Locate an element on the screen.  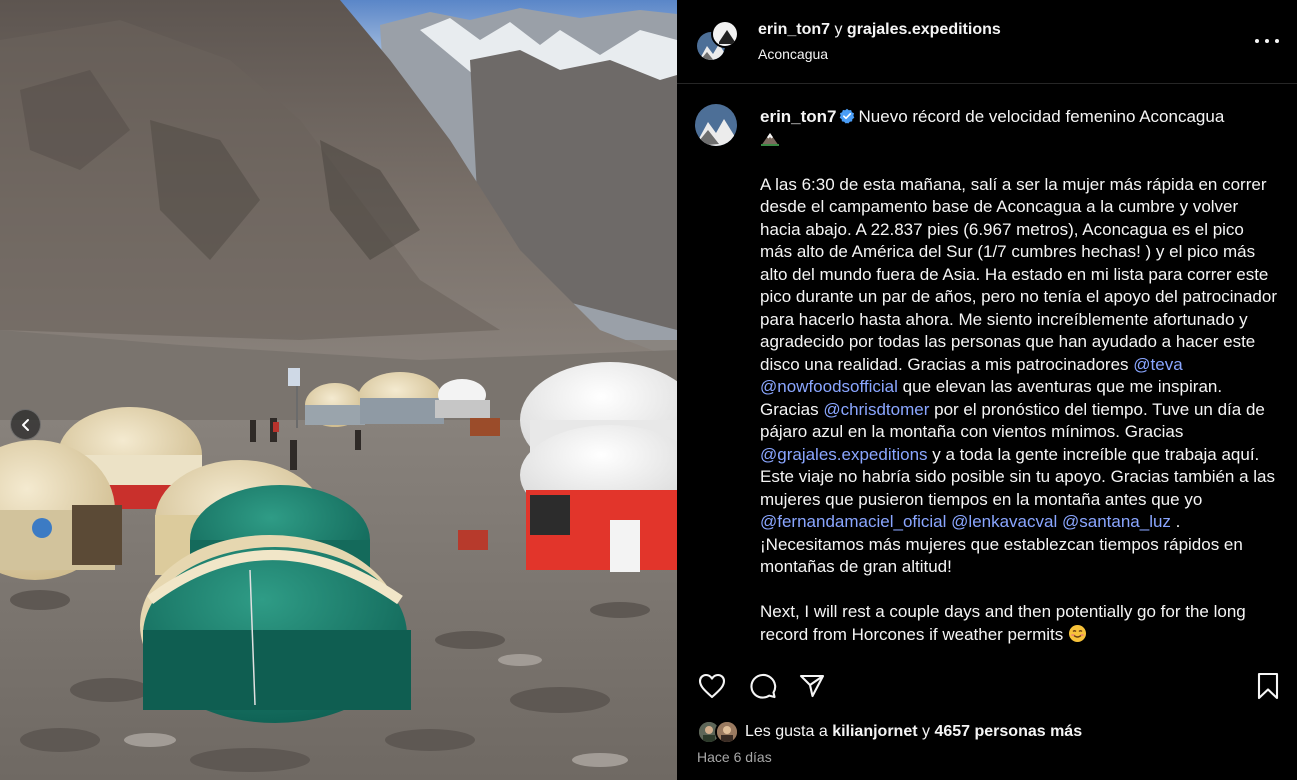
heart-icon is located at coordinates (712, 686).